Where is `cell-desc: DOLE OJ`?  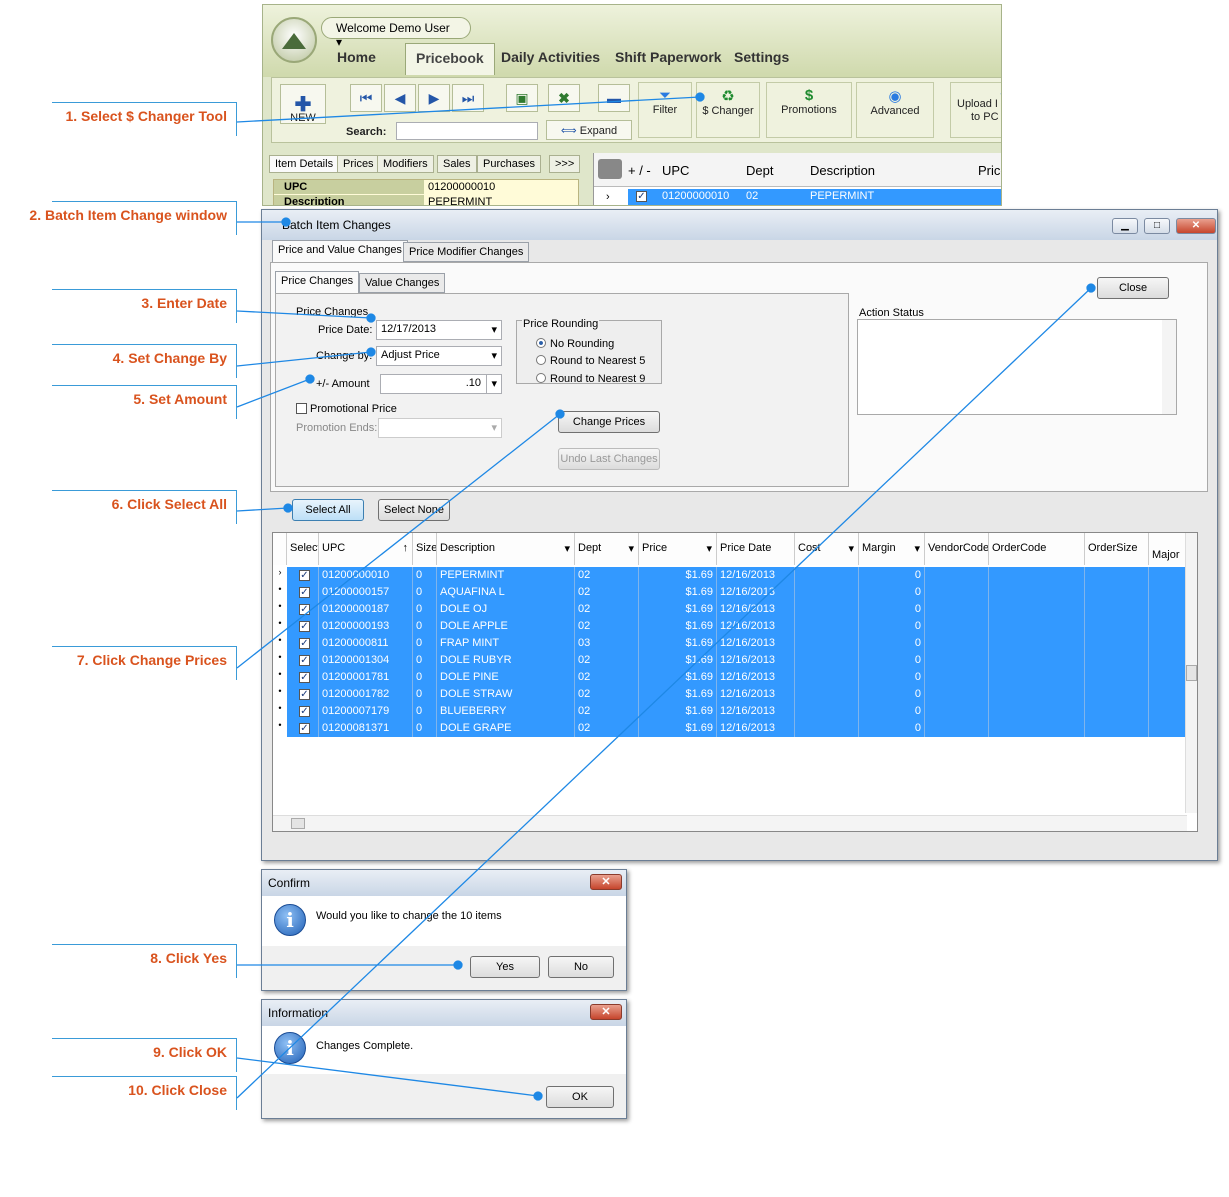 cell-desc: DOLE OJ is located at coordinates (506, 609).